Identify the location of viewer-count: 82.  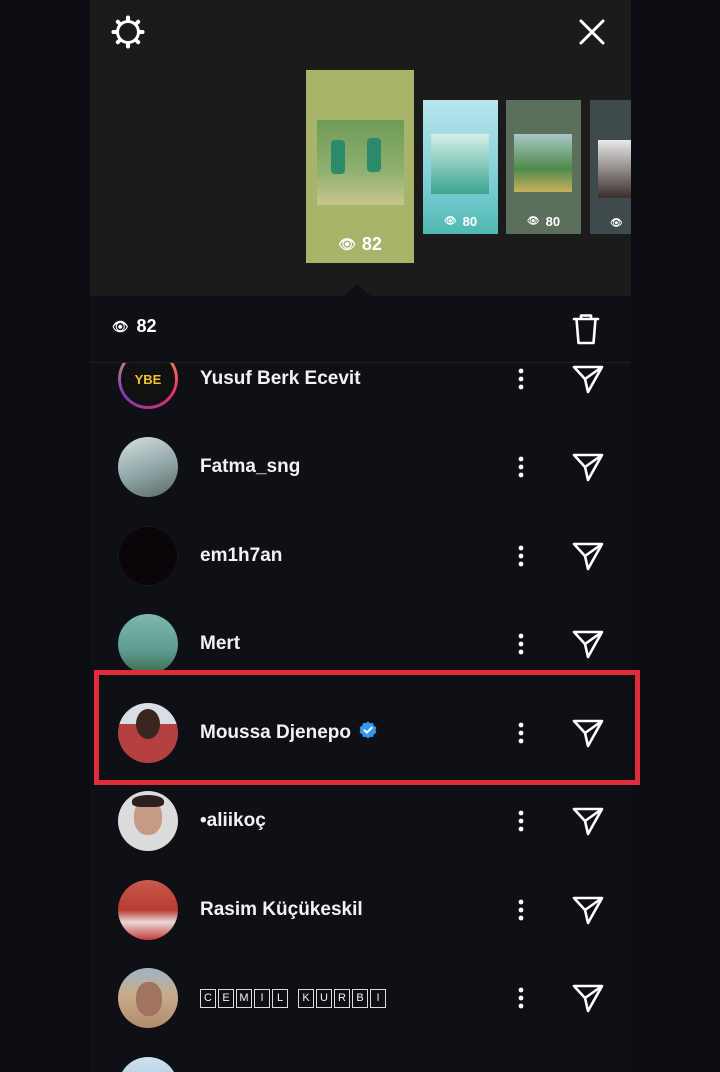
(146, 326).